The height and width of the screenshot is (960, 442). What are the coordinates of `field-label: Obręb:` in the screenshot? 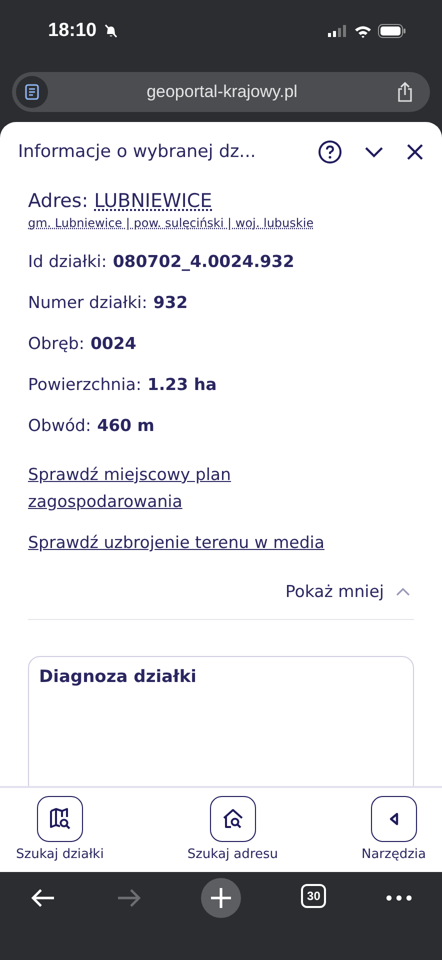 It's located at (56, 343).